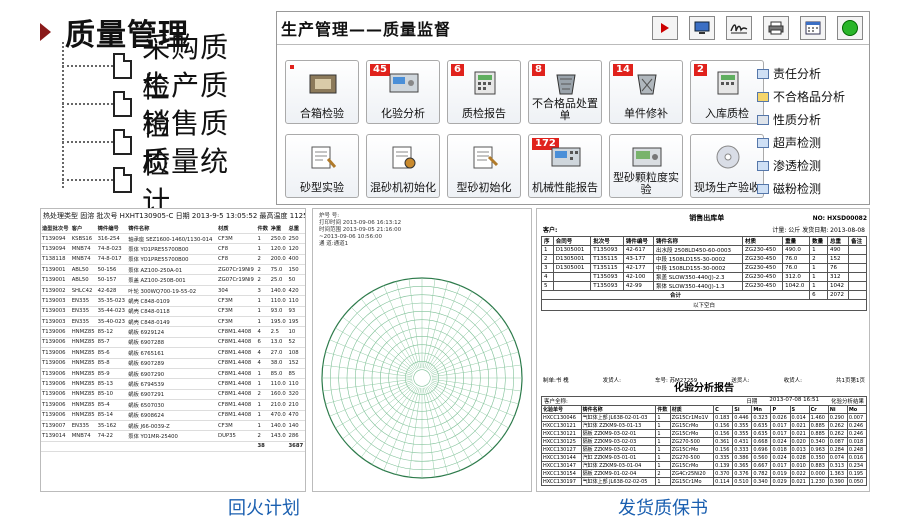 The width and height of the screenshot is (914, 530). I want to click on table-cell: 420, so click(296, 291).